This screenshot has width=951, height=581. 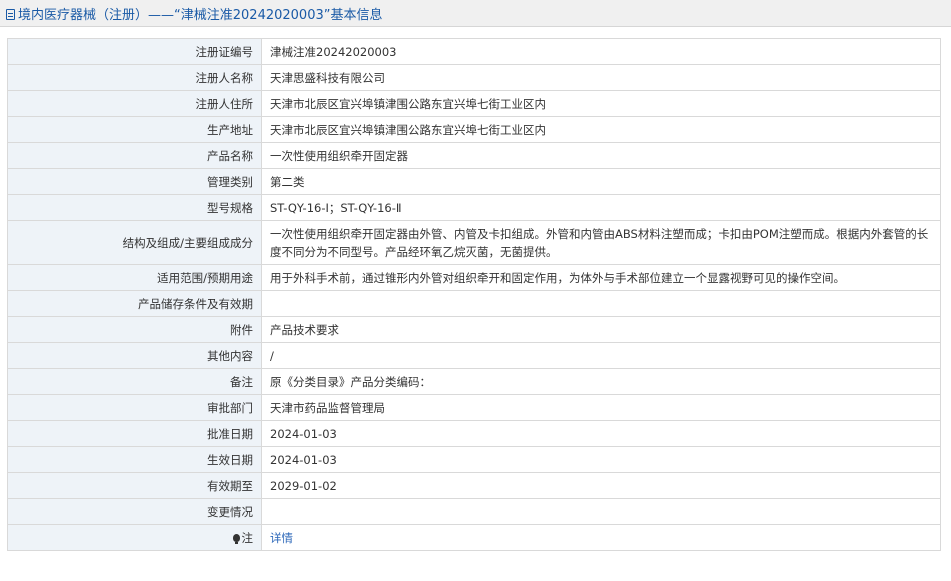 I want to click on table-row: 产品储存条件及有效期, so click(x=474, y=303).